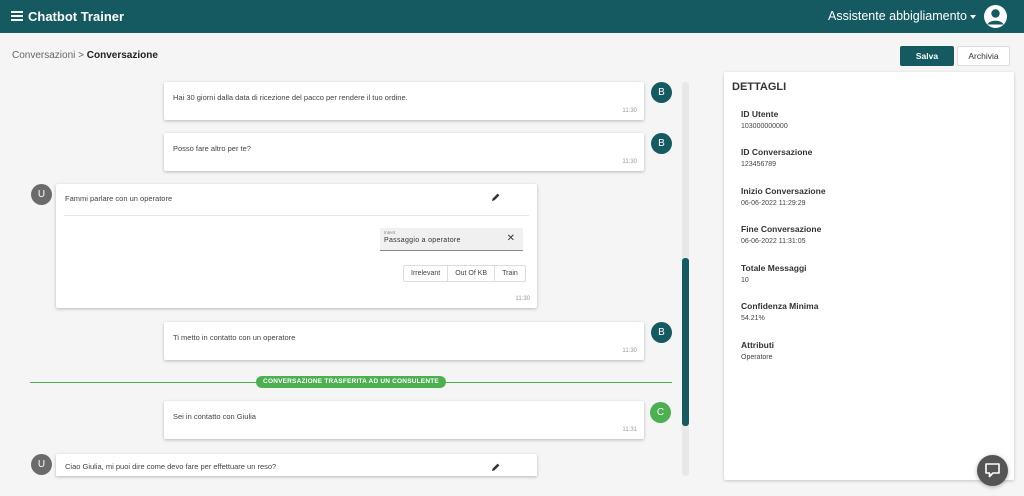 This screenshot has height=496, width=1024. Describe the element at coordinates (234, 337) in the screenshot. I see `message-text: Ti metto in contatto con un operatore` at that location.